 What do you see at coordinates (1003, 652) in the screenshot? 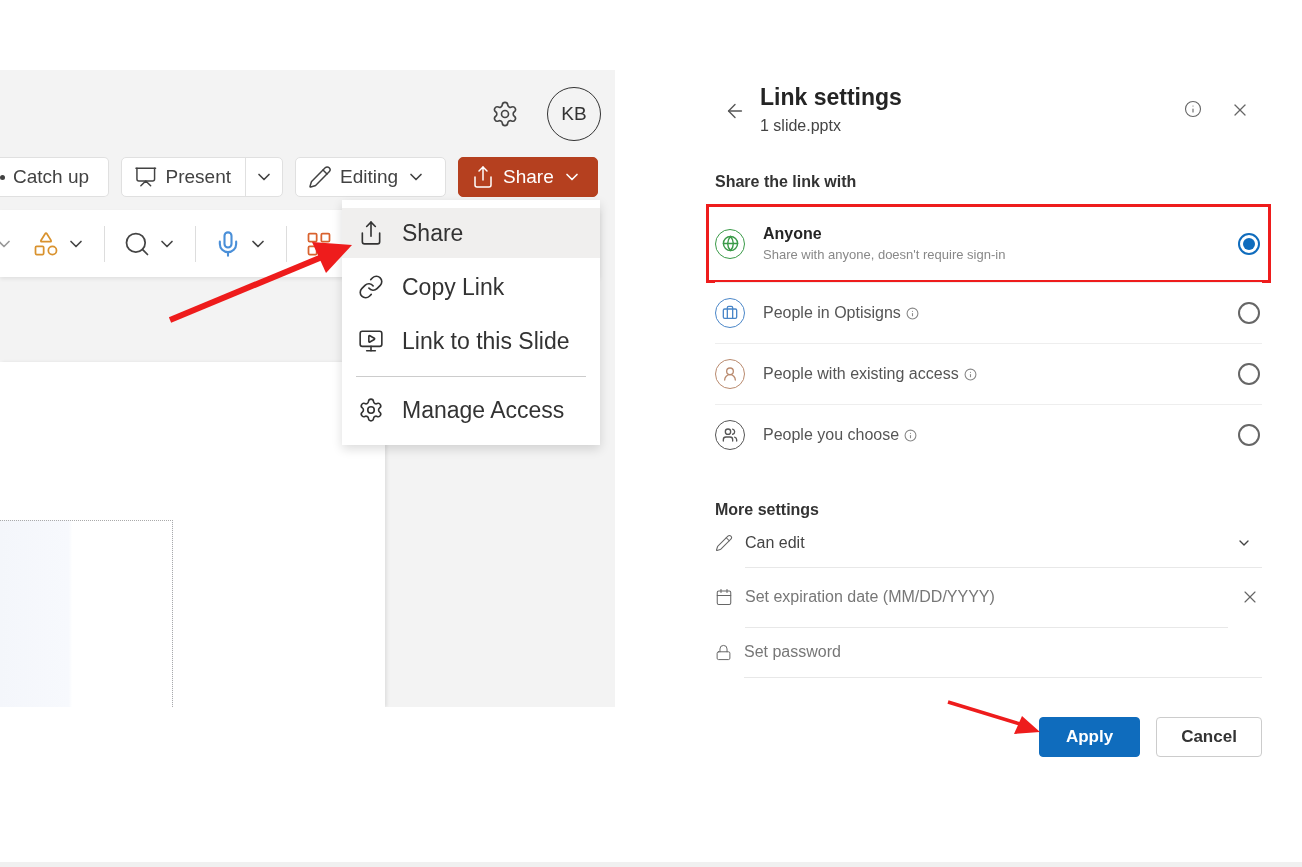
I see `password-field: Set password` at bounding box center [1003, 652].